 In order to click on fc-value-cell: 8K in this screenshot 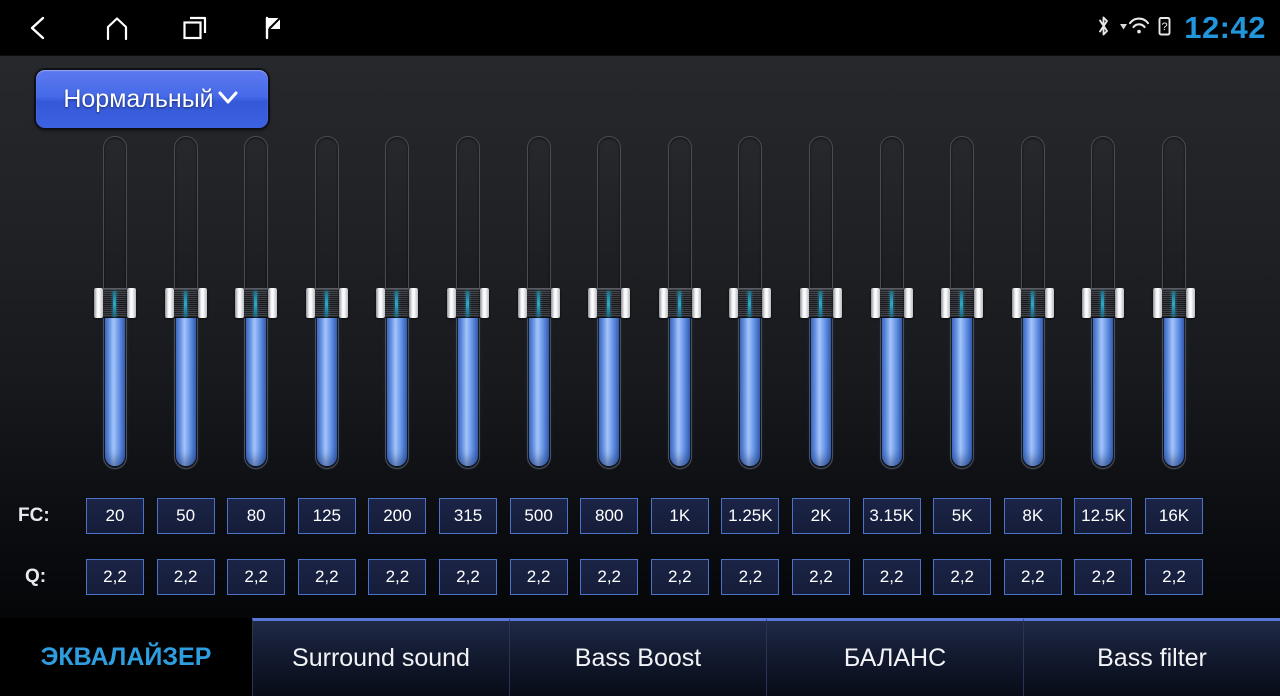, I will do `click(1032, 516)`.